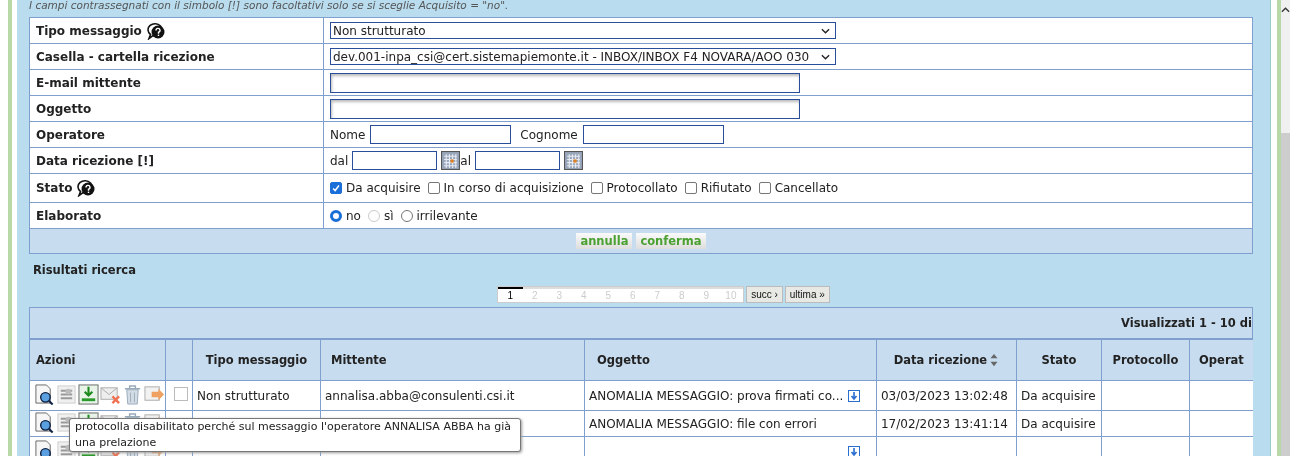 The height and width of the screenshot is (456, 1290). What do you see at coordinates (125, 56) in the screenshot?
I see `field-label: Casella - cartella ricezione` at bounding box center [125, 56].